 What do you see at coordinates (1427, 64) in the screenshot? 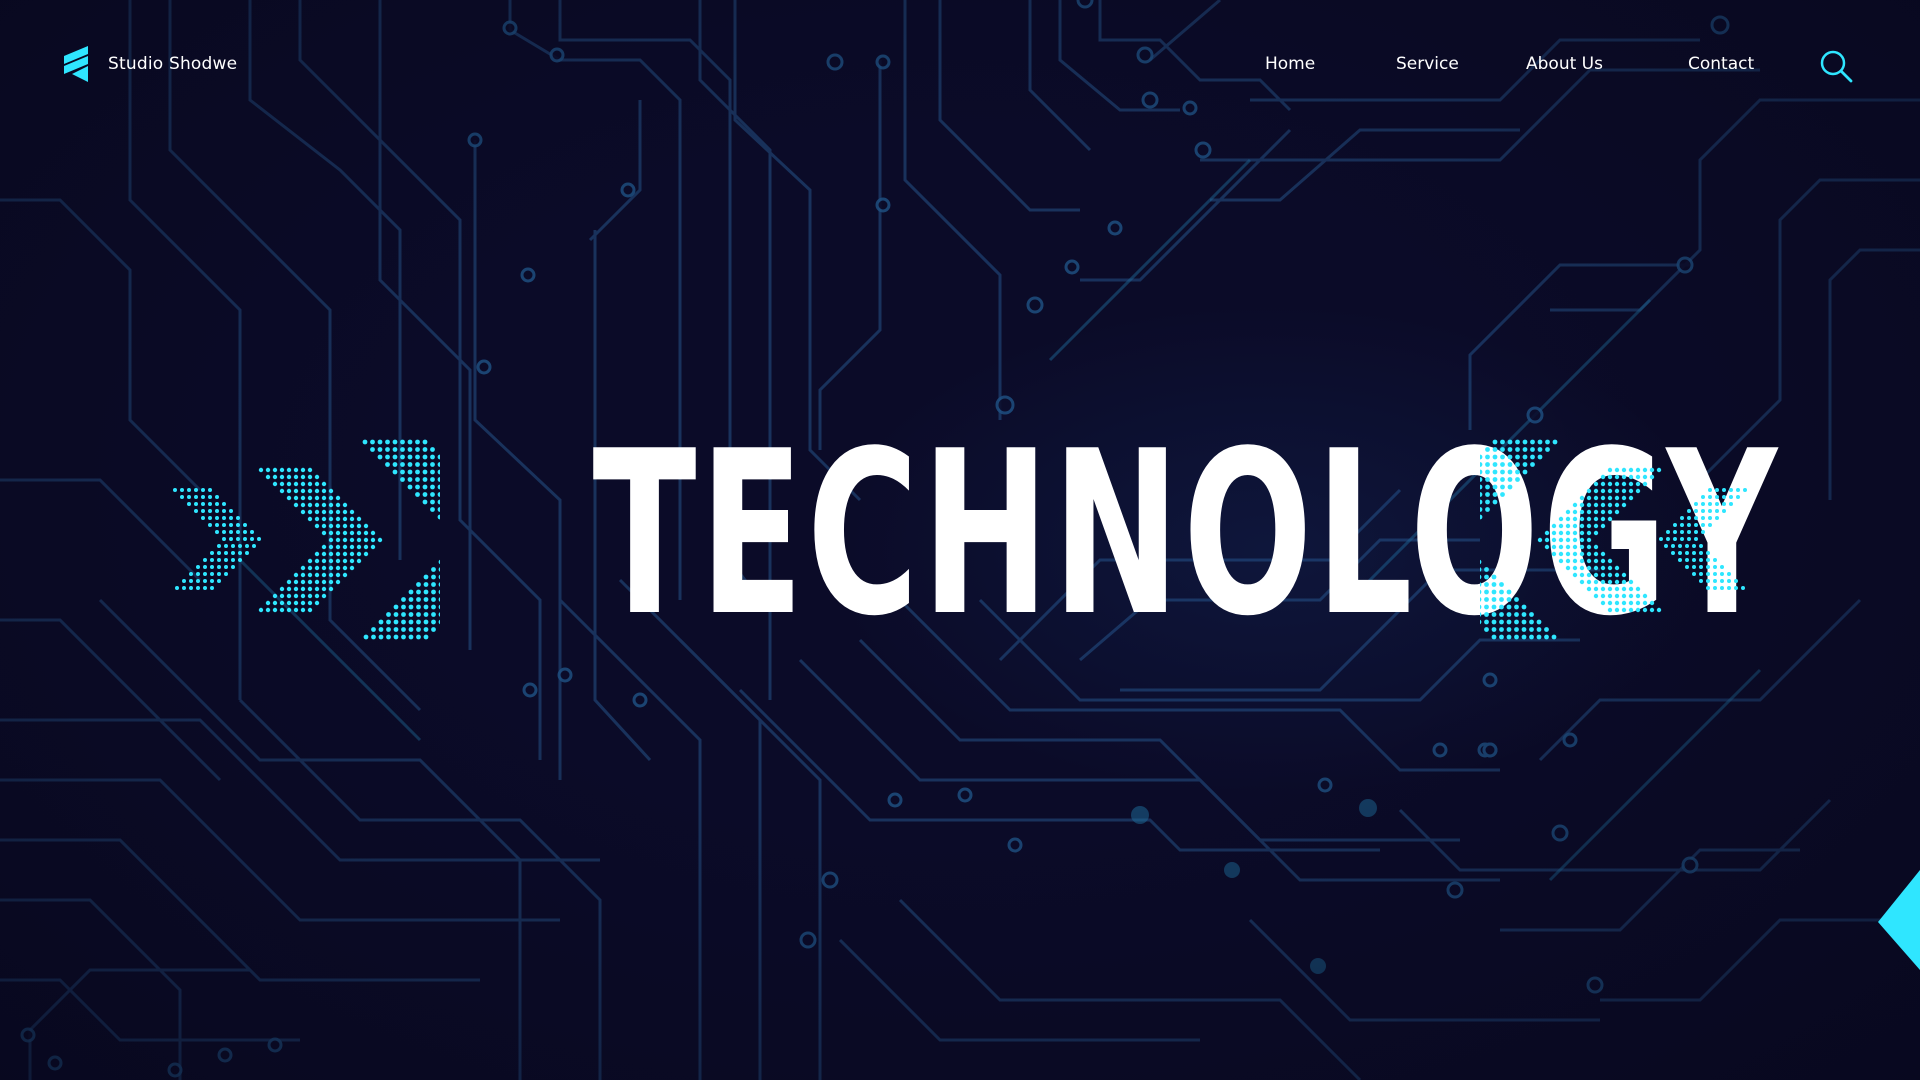
I see `nav-item-service: Service` at bounding box center [1427, 64].